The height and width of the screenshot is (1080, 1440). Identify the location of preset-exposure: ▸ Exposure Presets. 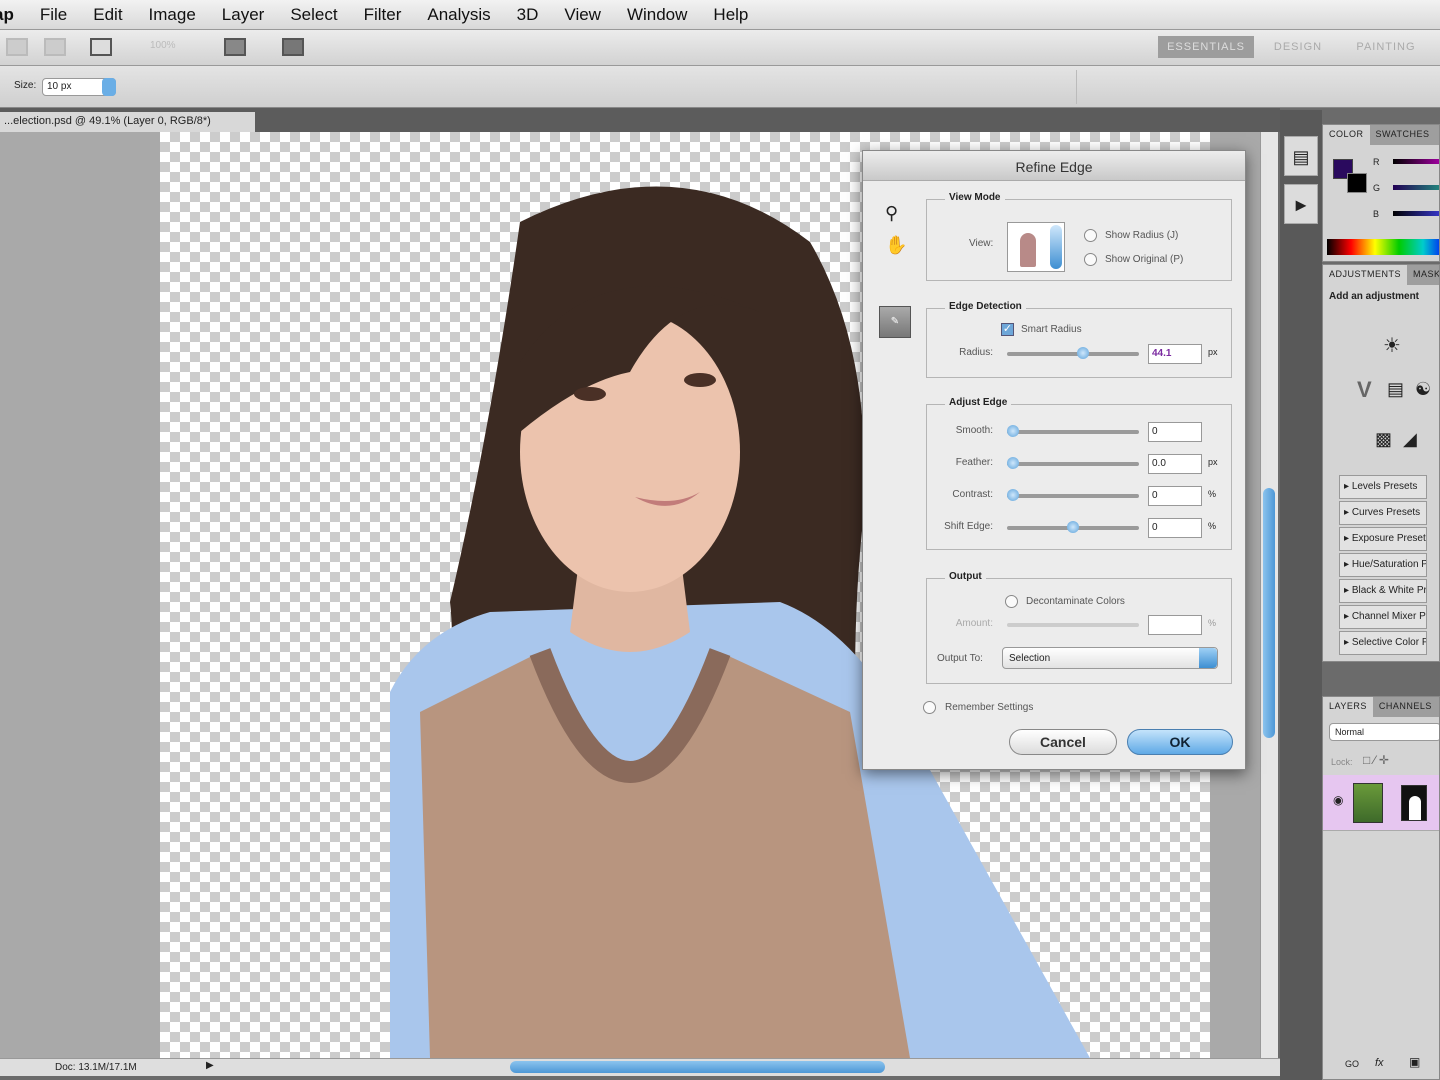
(1383, 539).